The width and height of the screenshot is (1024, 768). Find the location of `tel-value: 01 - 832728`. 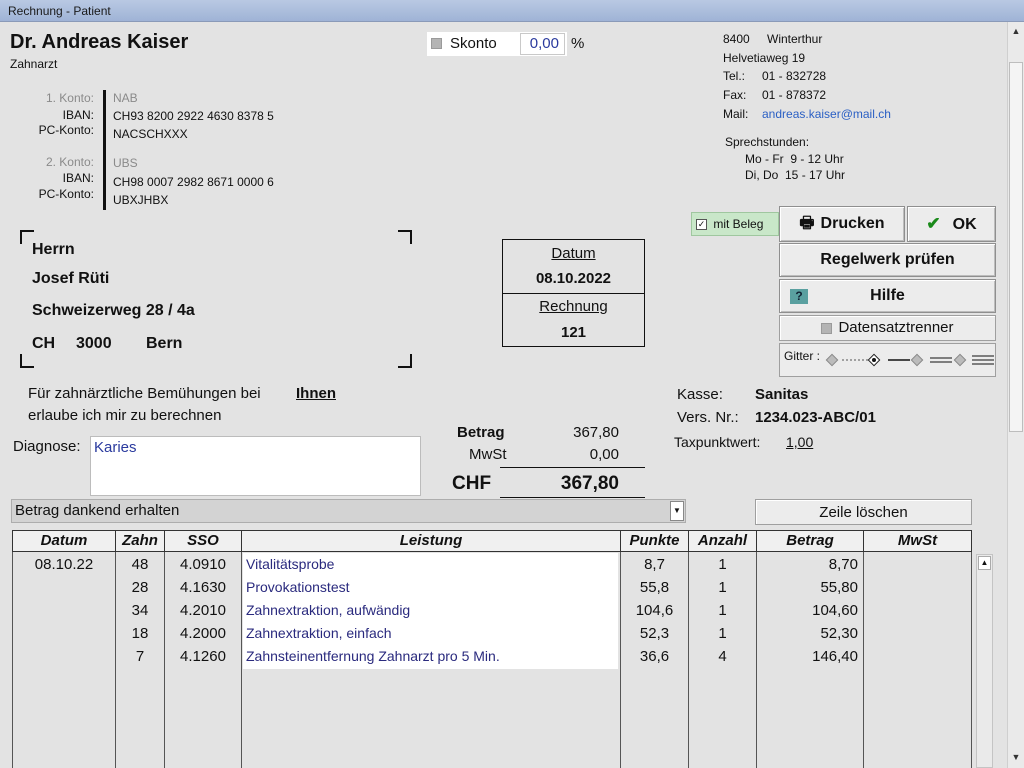

tel-value: 01 - 832728 is located at coordinates (794, 76).